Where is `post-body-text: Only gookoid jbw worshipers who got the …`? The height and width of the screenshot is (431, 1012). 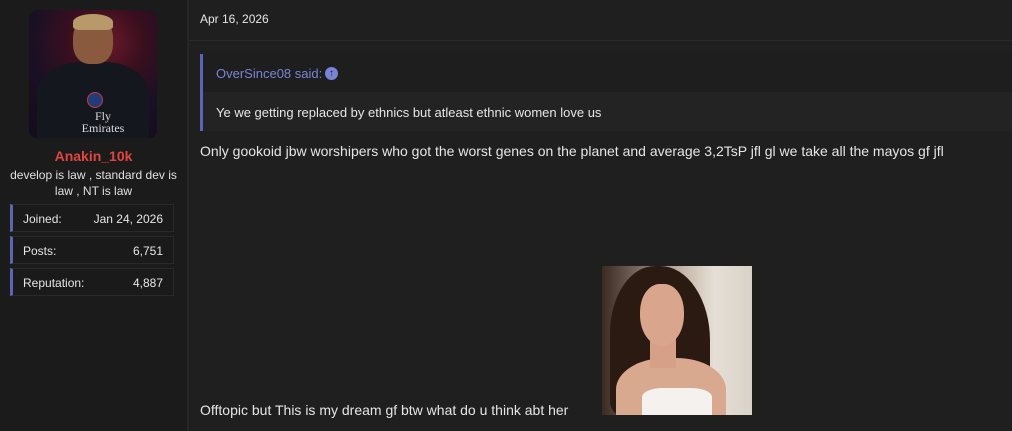 post-body-text: Only gookoid jbw worshipers who got the … is located at coordinates (572, 151).